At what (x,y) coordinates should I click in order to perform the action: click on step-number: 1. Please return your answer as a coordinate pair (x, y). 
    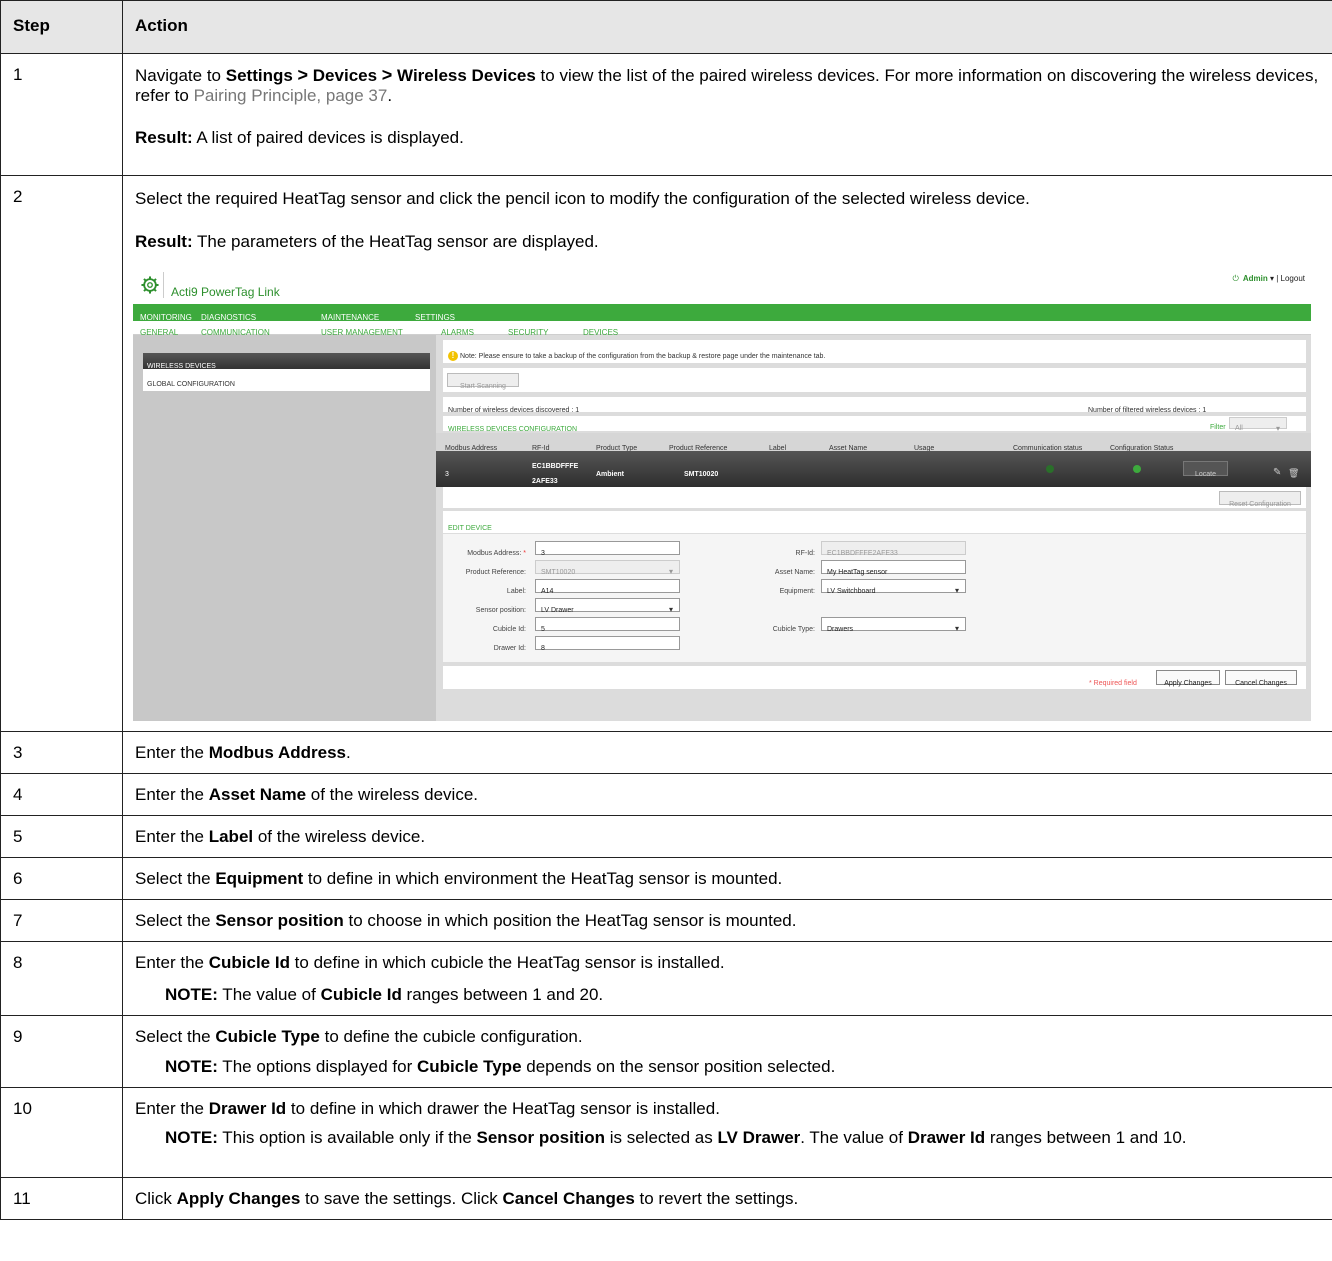
    Looking at the image, I should click on (61, 114).